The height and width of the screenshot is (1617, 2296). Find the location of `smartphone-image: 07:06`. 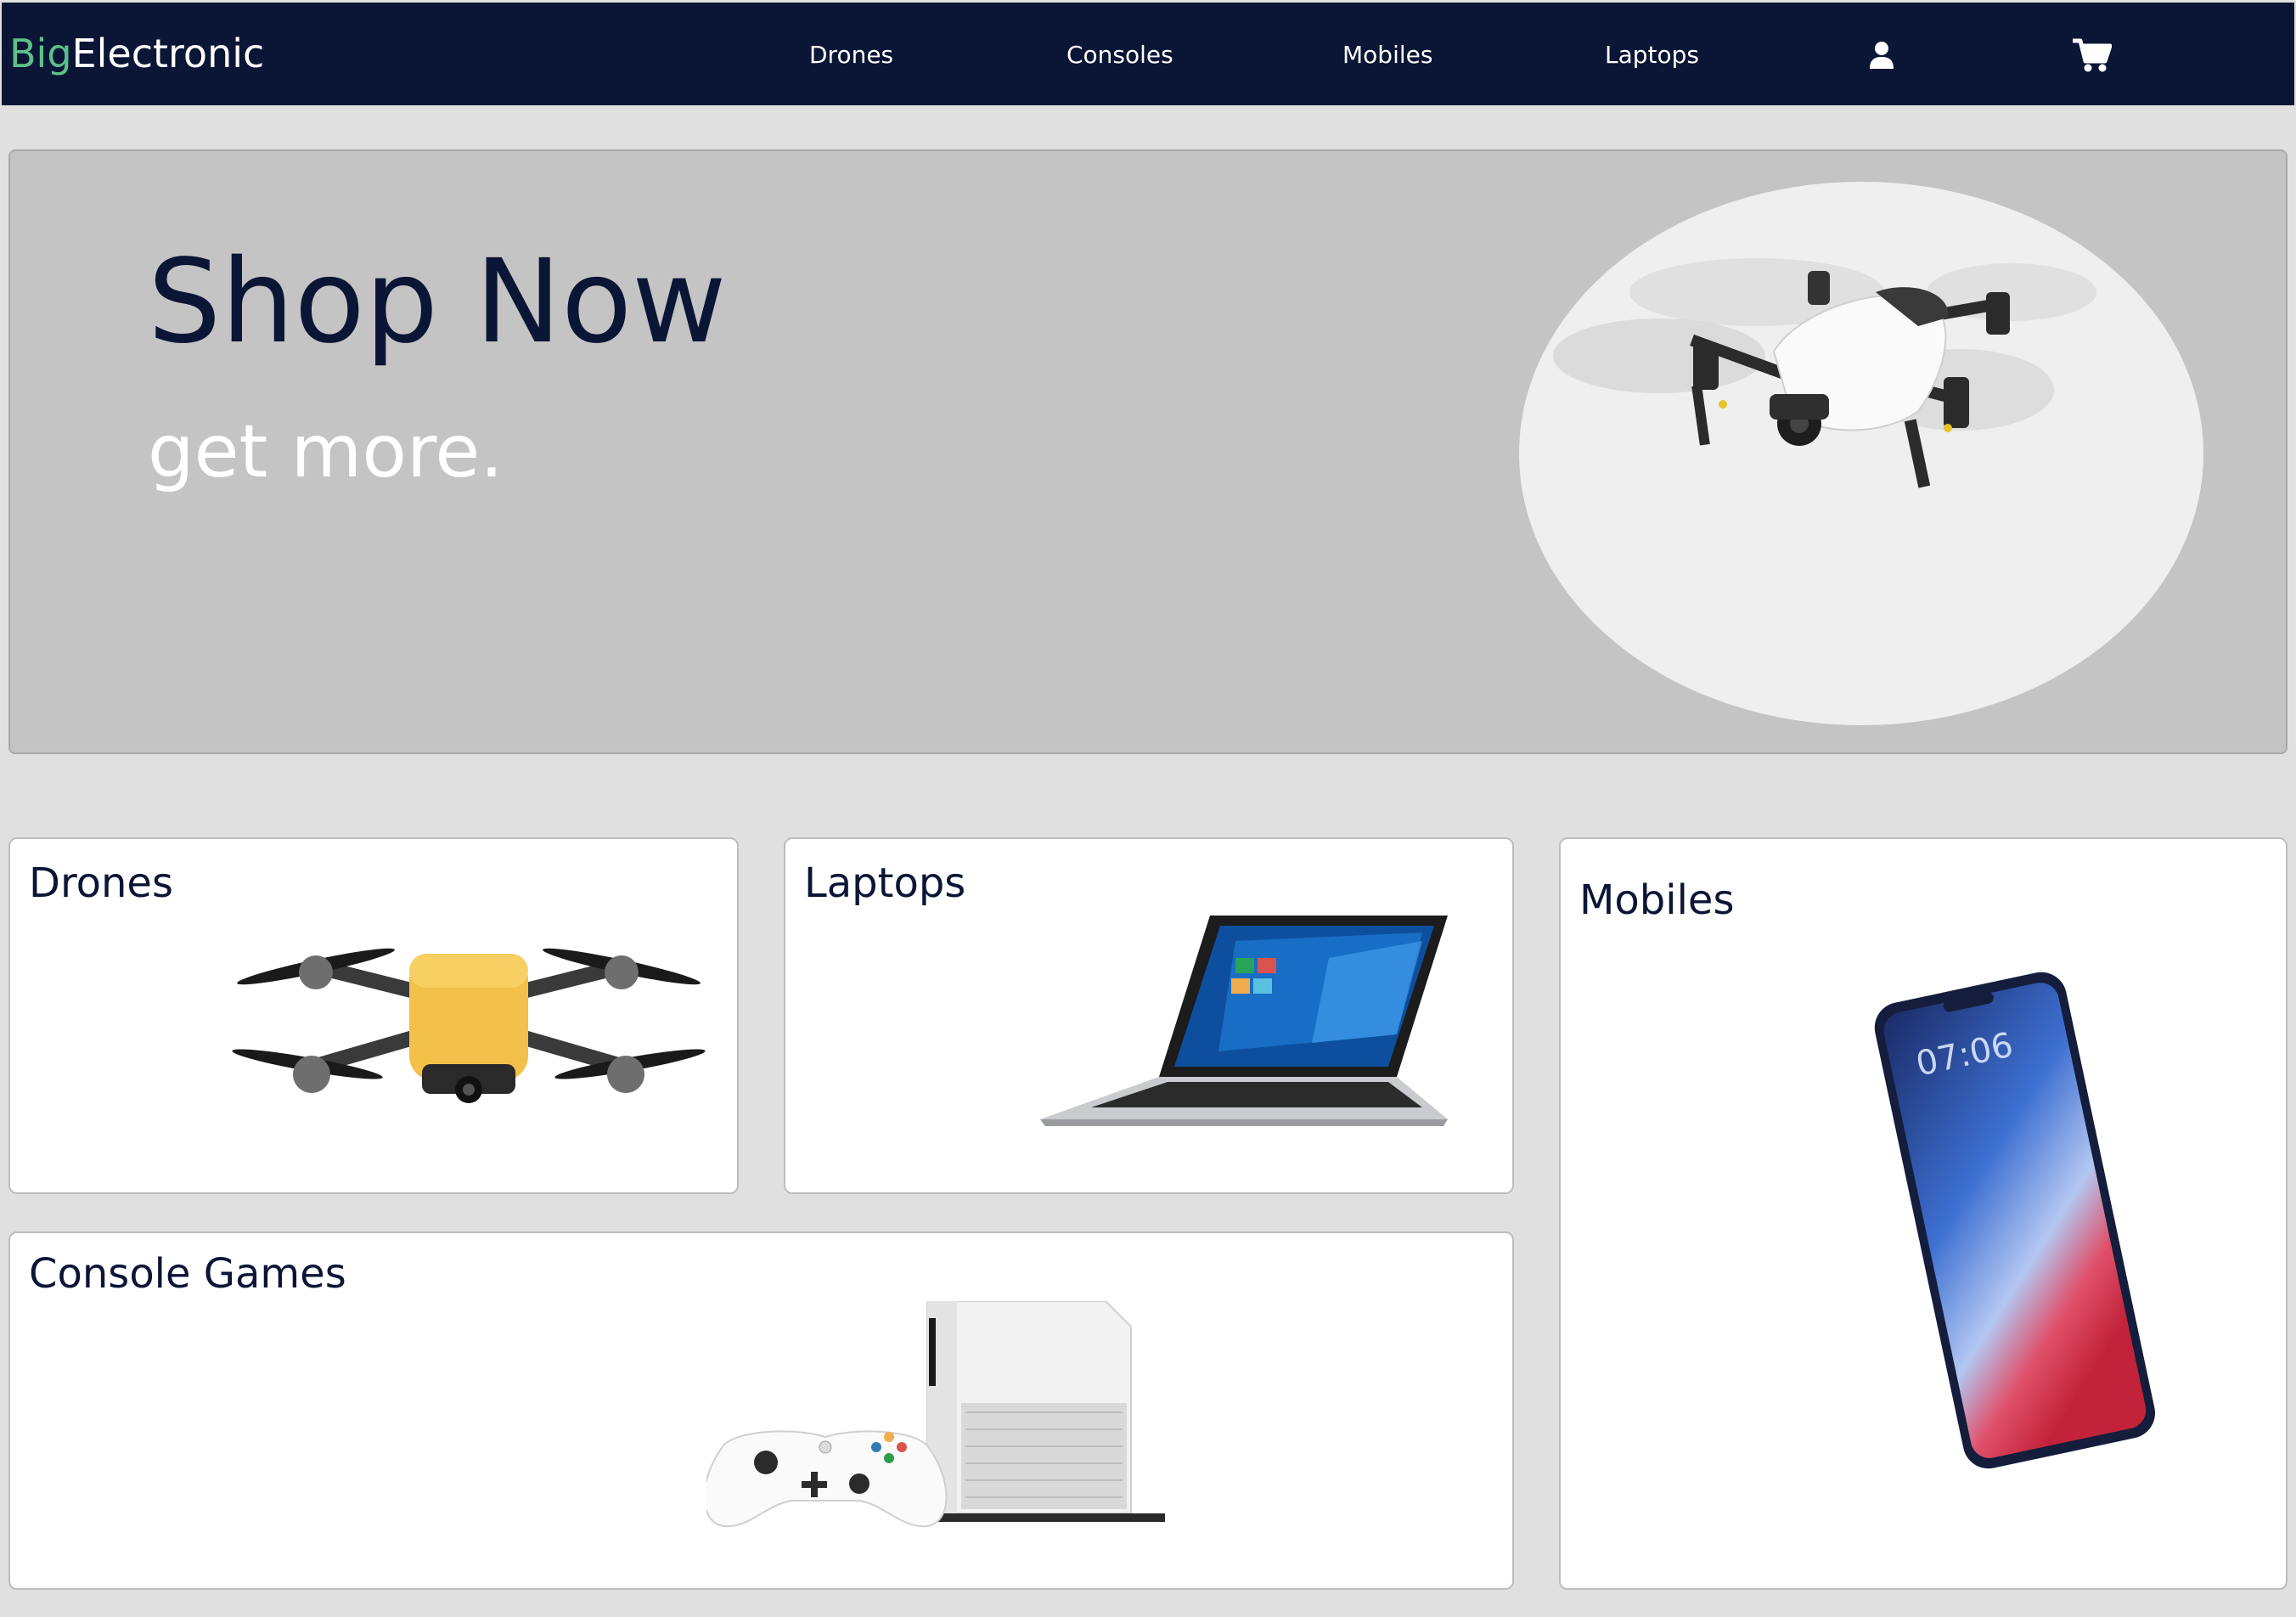

smartphone-image: 07:06 is located at coordinates (2015, 1221).